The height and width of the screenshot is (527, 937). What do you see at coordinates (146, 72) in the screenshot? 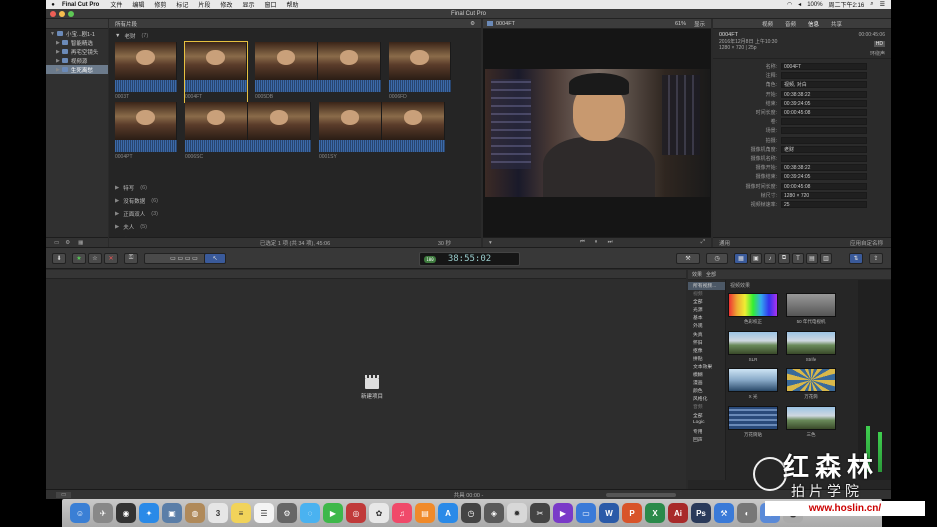
I see `clip-thumbnail: 0003T` at bounding box center [146, 72].